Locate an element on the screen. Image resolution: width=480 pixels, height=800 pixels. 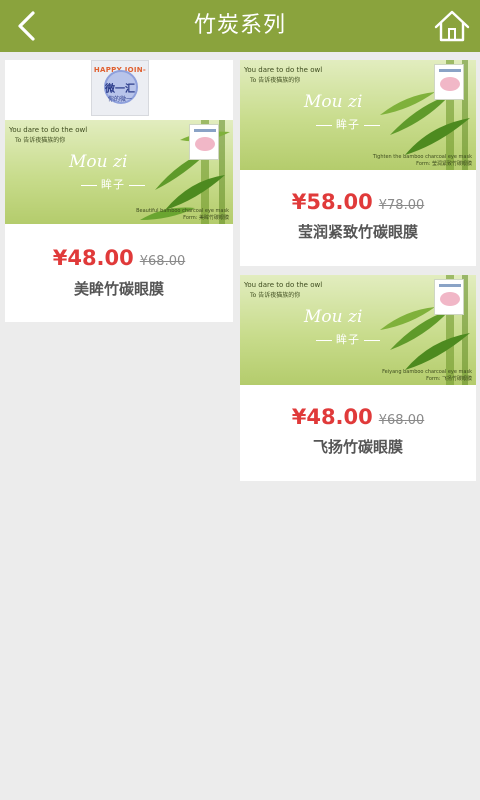
shop-logo: HAPPY JOIN-US 微一汇 你的微一 is located at coordinates (120, 88).